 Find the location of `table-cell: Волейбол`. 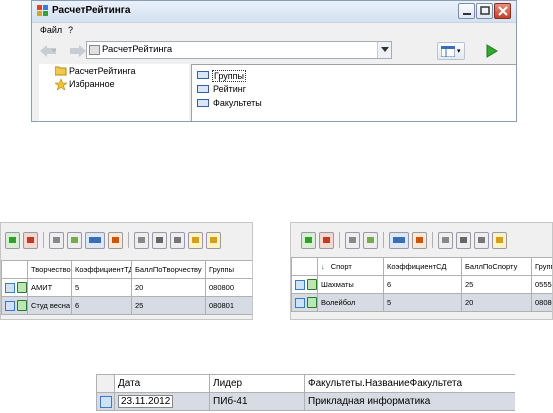

table-cell: Волейбол is located at coordinates (350, 302).